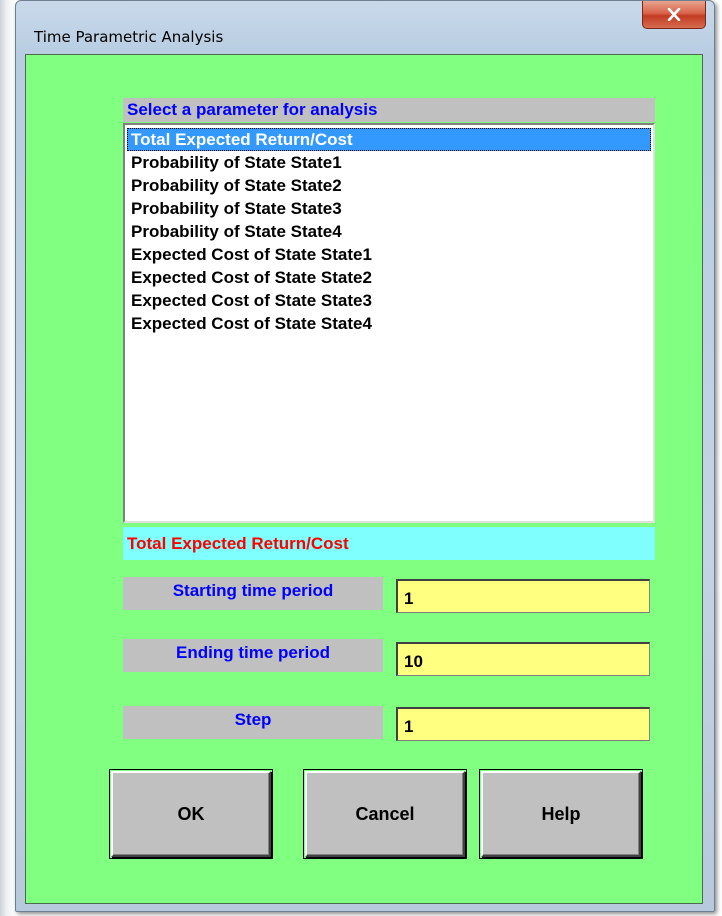 This screenshot has height=916, width=722. I want to click on close-x-icon, so click(674, 14).